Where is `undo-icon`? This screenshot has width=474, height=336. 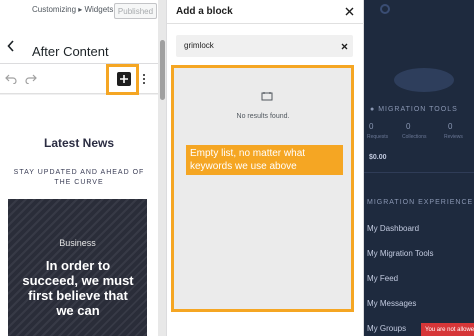
undo-icon is located at coordinates (11, 79).